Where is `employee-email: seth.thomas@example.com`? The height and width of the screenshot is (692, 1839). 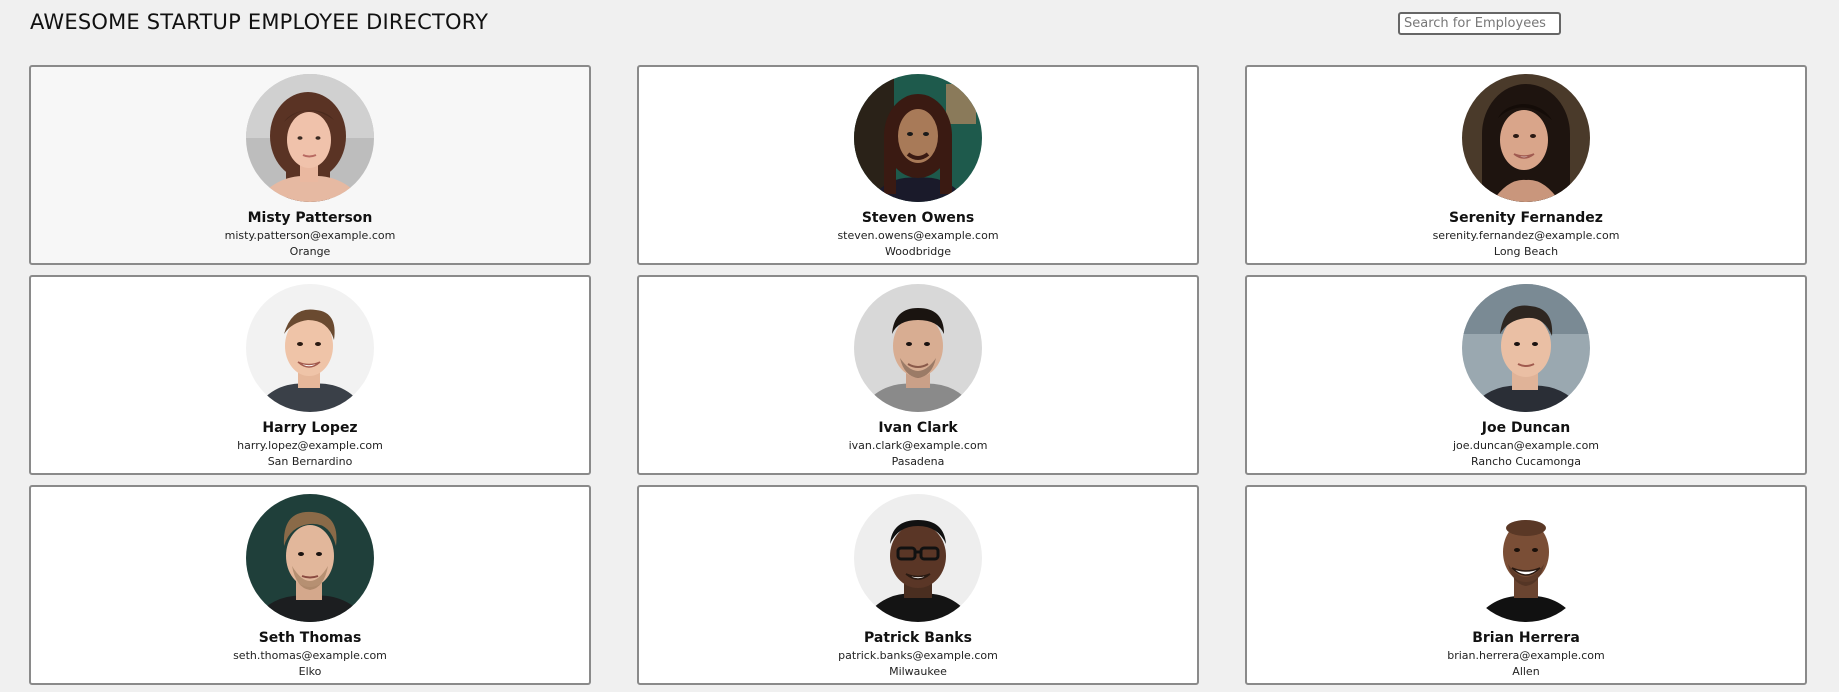 employee-email: seth.thomas@example.com is located at coordinates (310, 655).